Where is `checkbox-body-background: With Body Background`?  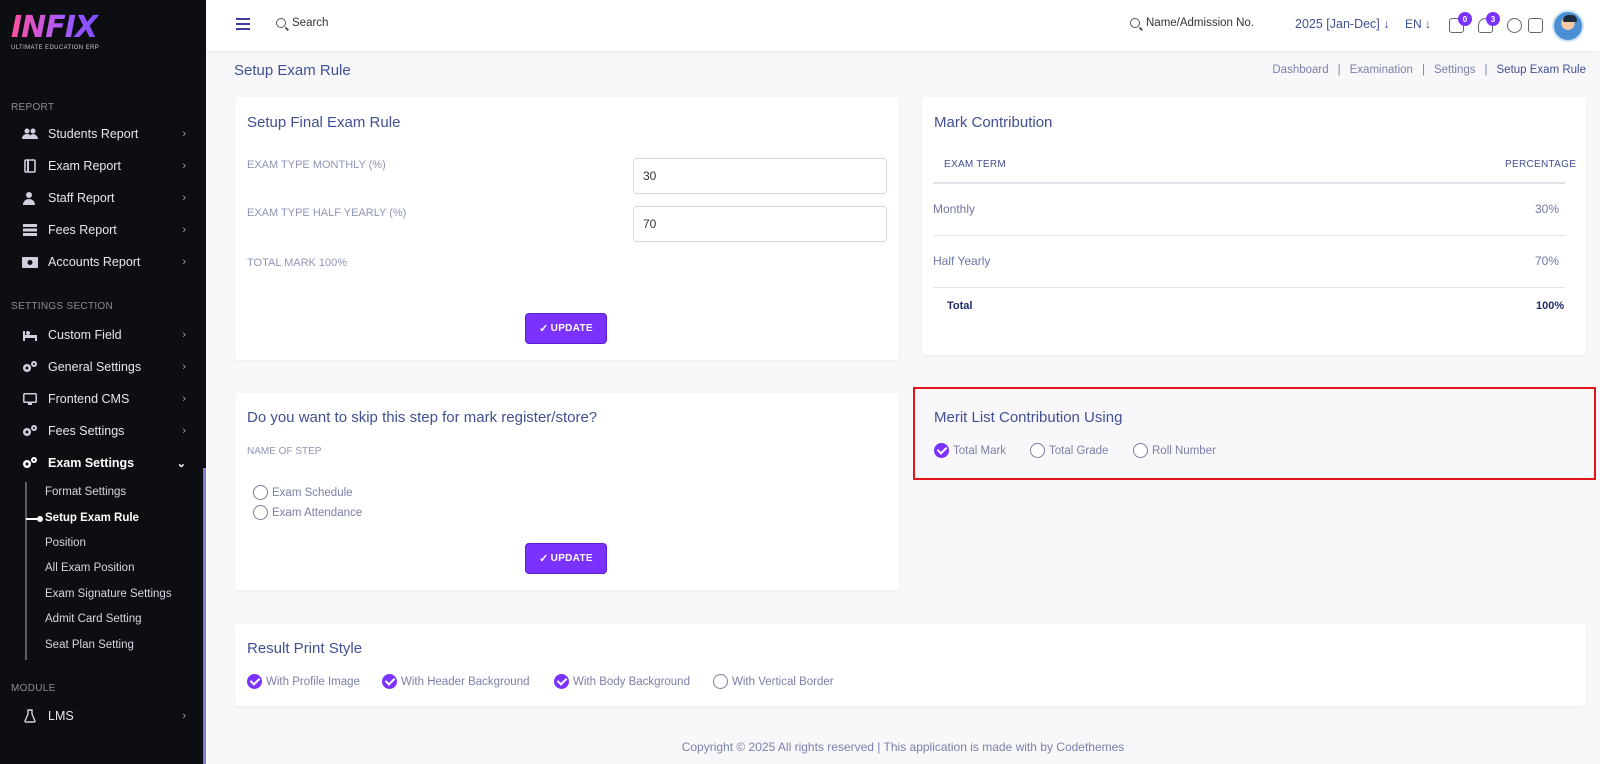
checkbox-body-background: With Body Background is located at coordinates (622, 681).